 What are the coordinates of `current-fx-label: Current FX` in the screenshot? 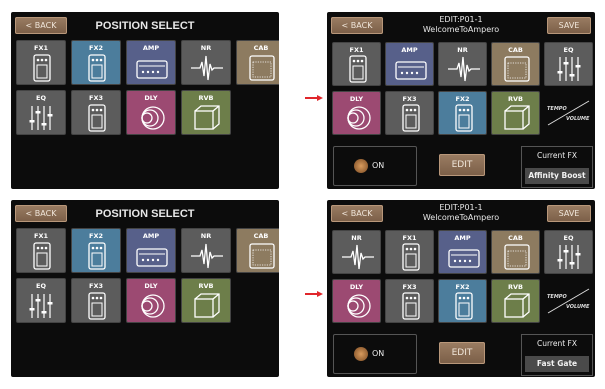 It's located at (556, 343).